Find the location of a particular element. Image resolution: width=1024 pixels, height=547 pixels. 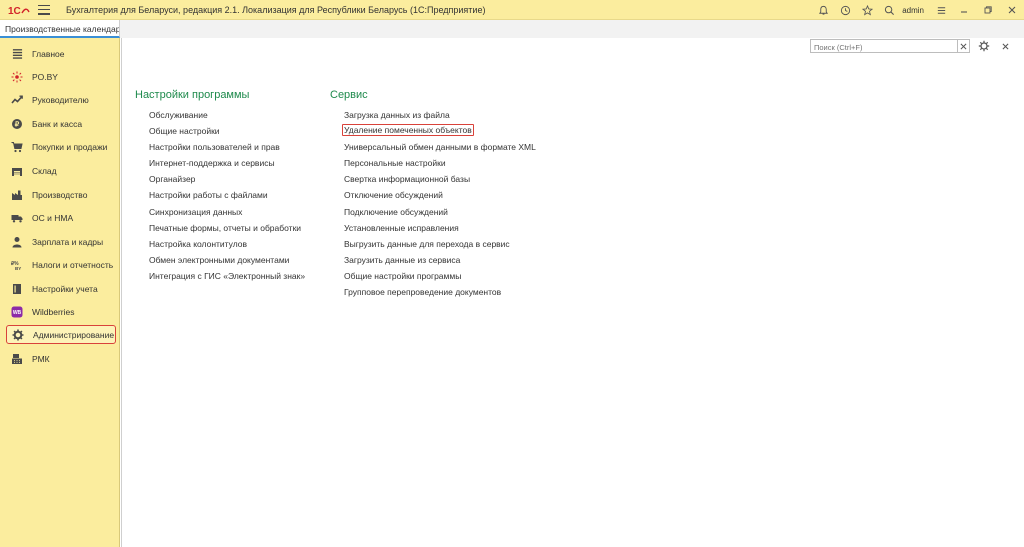

sidebar-item-warehouse: Склад is located at coordinates (61, 170).